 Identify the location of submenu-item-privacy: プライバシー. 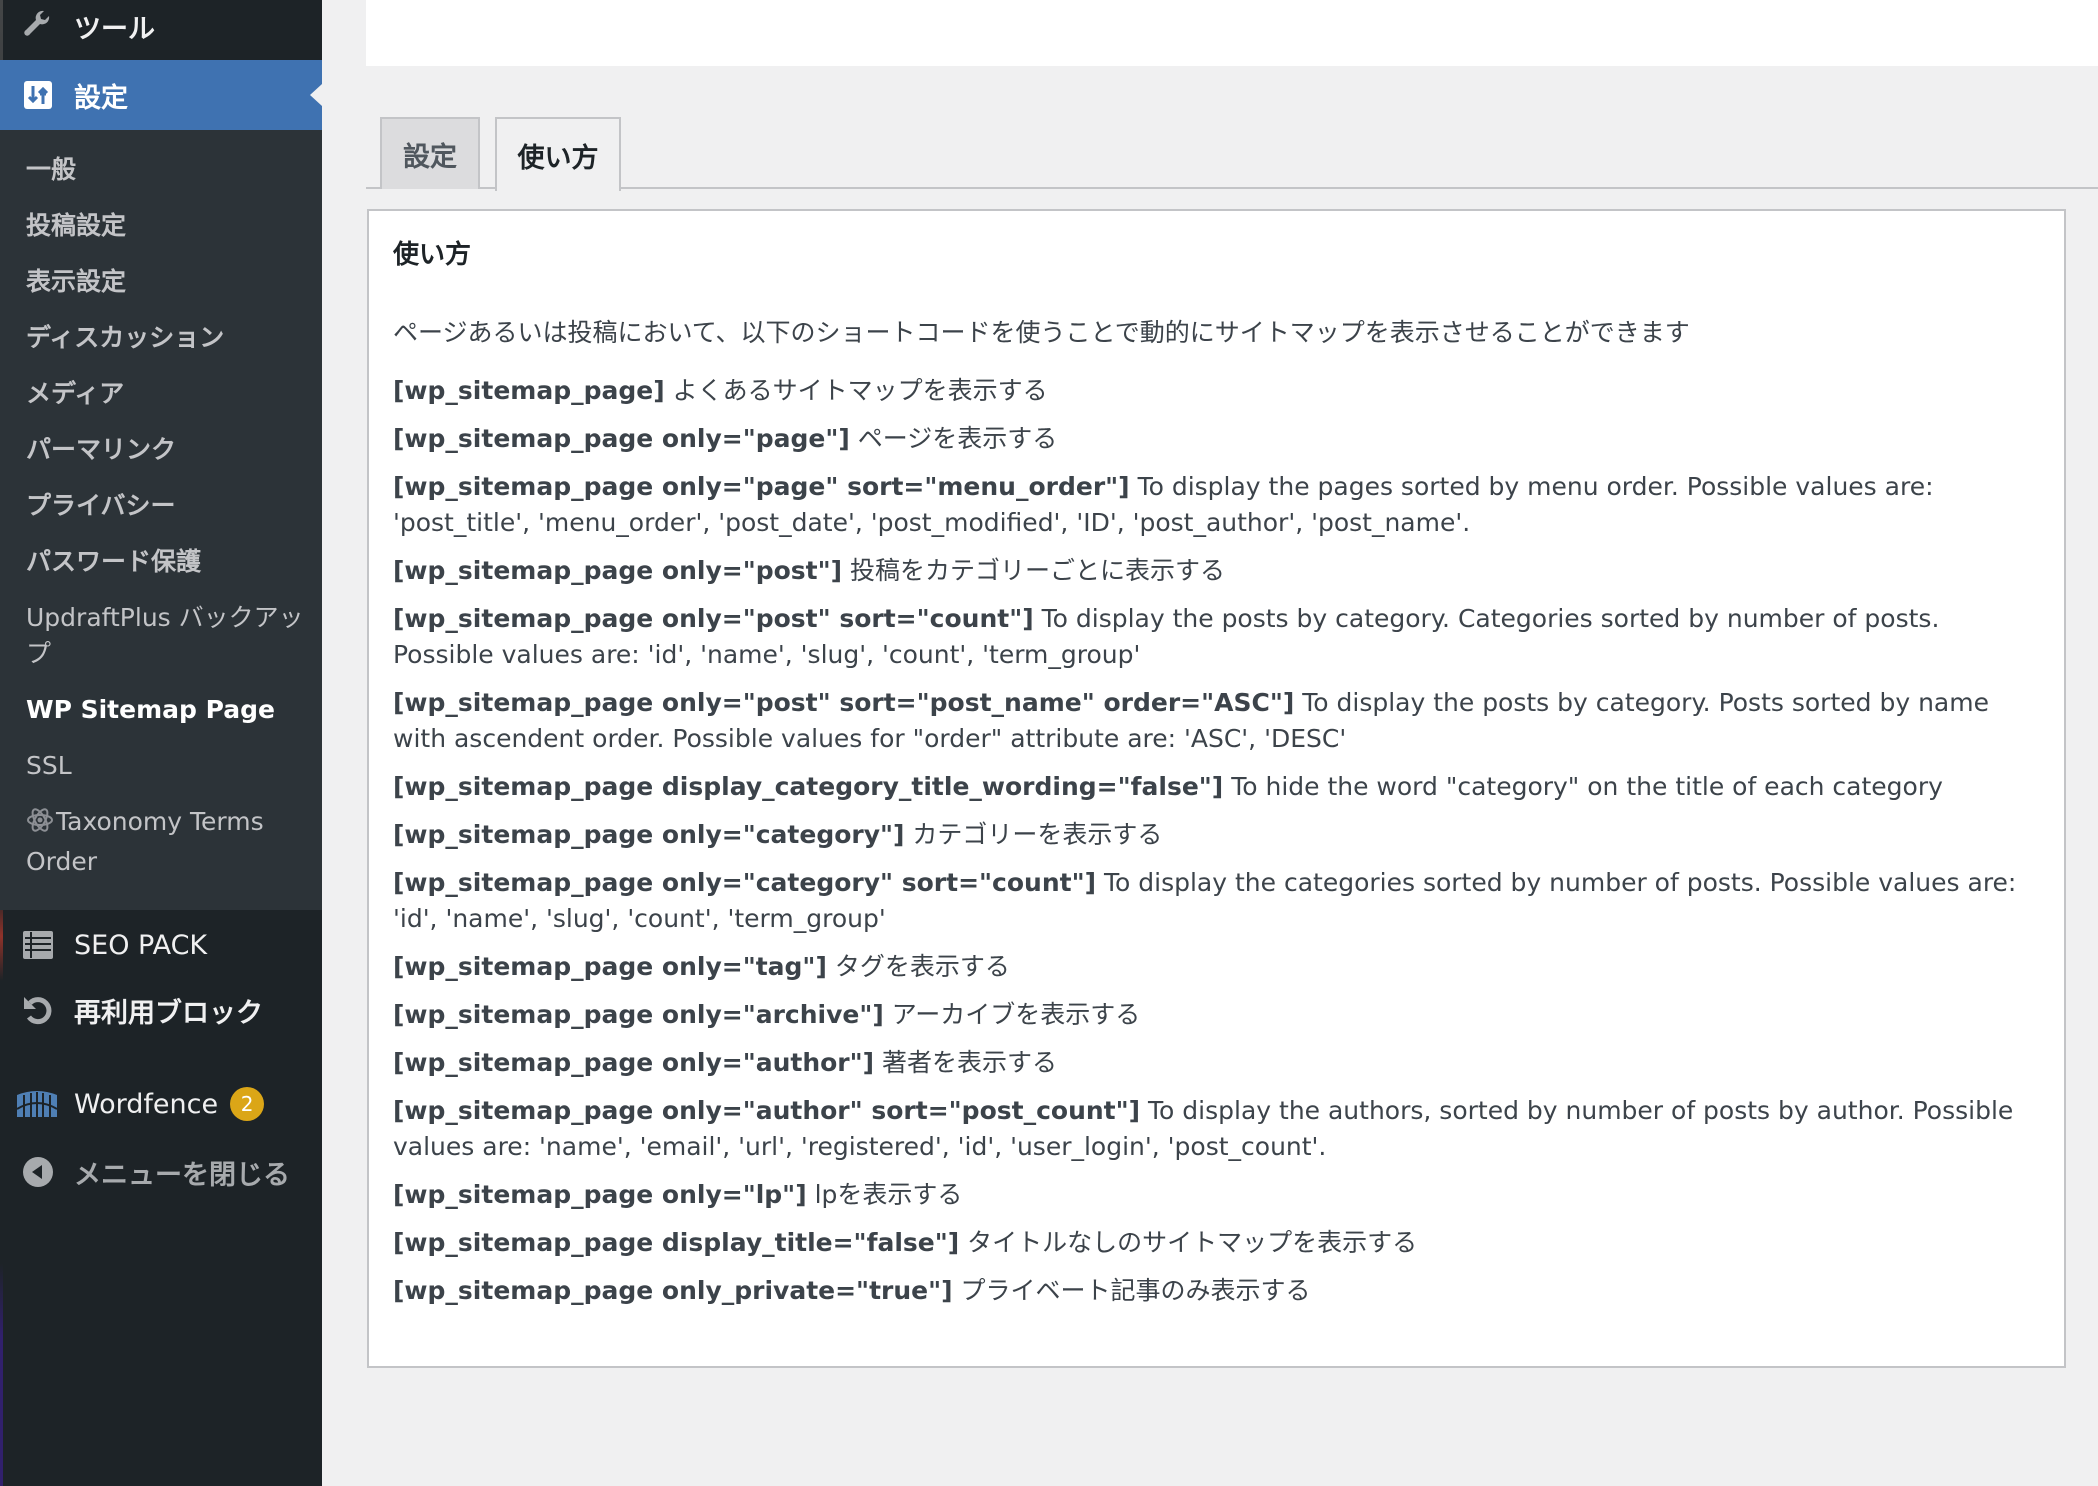
(166, 506).